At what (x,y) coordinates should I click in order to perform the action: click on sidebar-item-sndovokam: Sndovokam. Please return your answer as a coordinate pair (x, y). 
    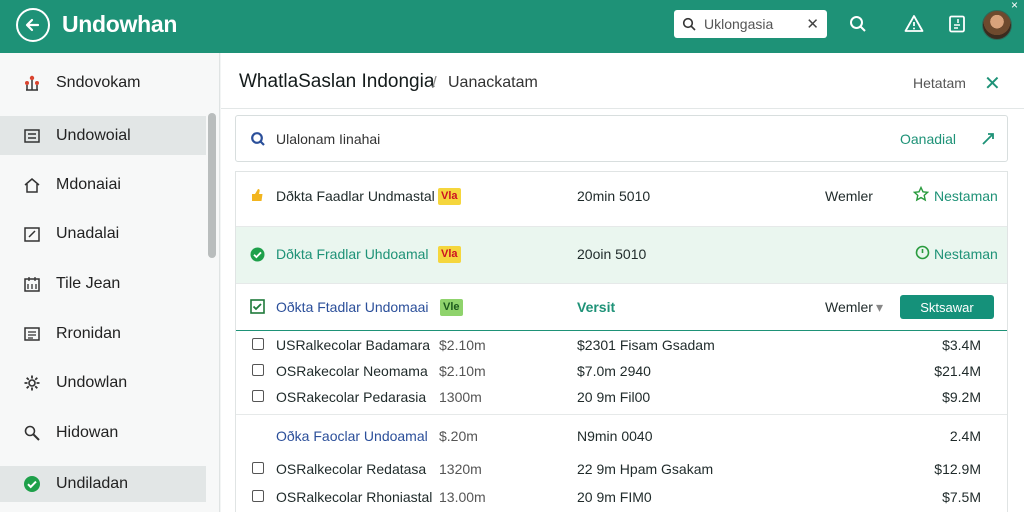
    Looking at the image, I should click on (103, 83).